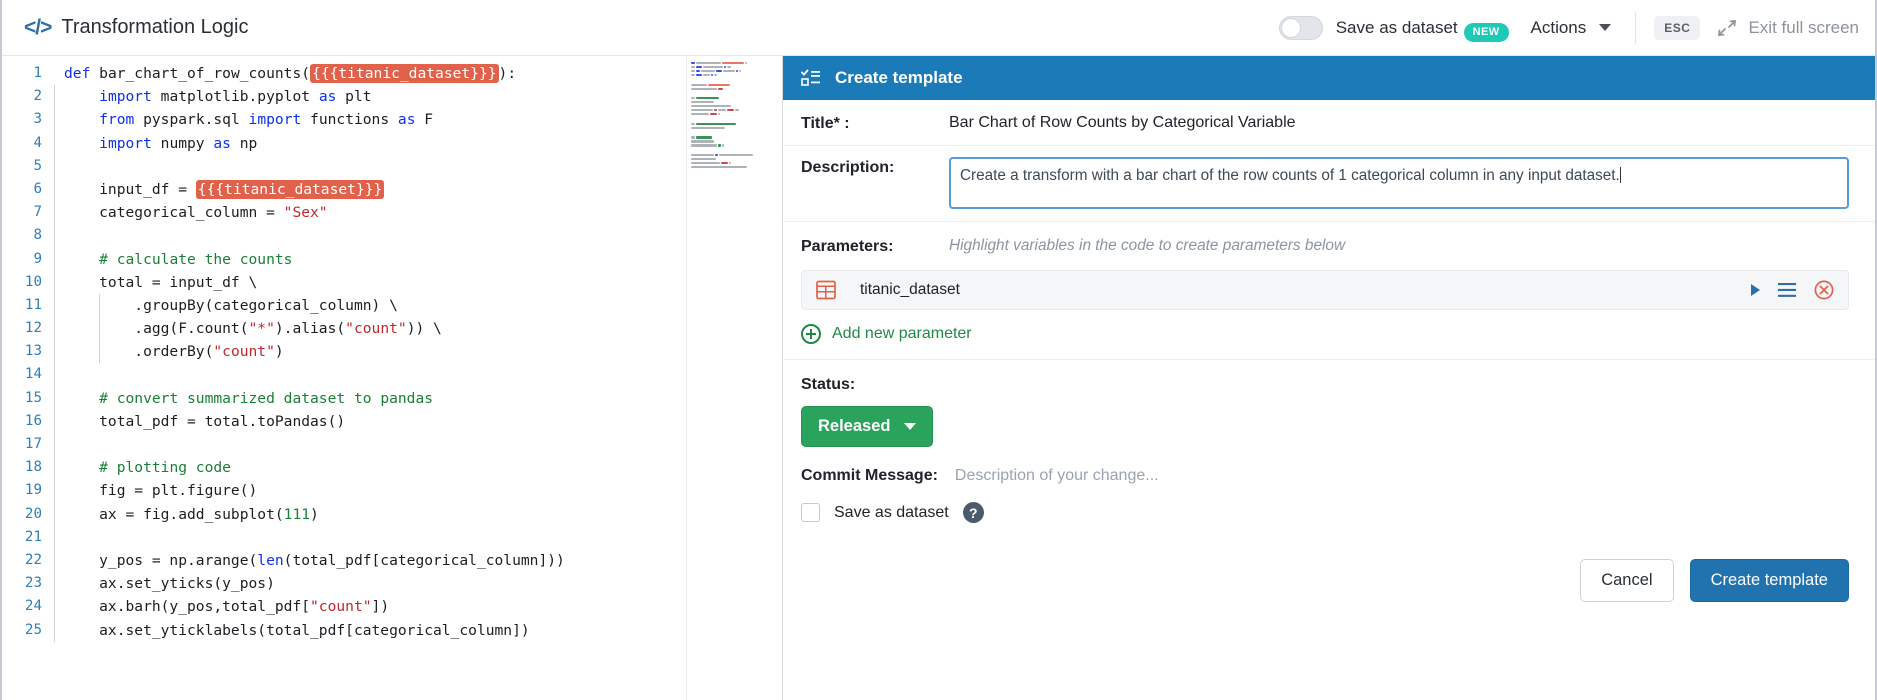 This screenshot has height=700, width=1877. I want to click on status-dropdown: Released, so click(867, 426).